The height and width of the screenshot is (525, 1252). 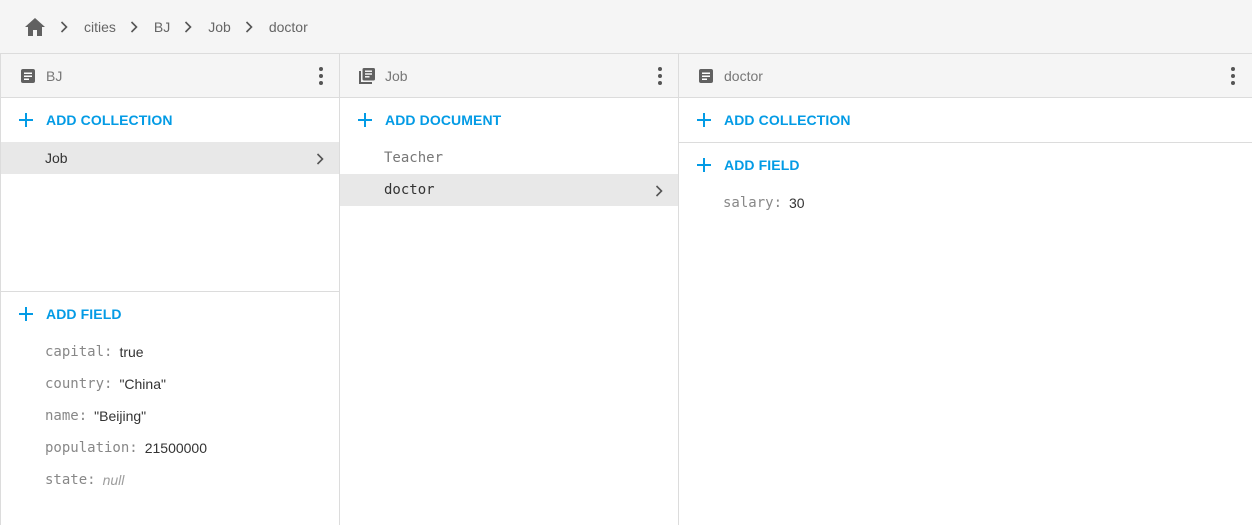 What do you see at coordinates (409, 190) in the screenshot?
I see `list-item-label: doctor` at bounding box center [409, 190].